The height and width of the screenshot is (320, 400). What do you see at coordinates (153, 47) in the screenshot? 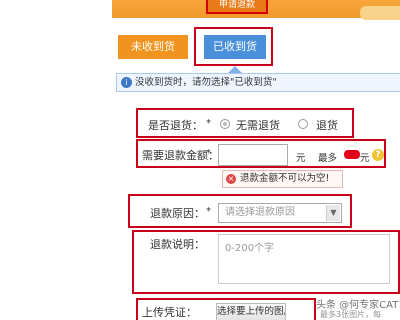
I see `tab-not-received: 未收到货` at bounding box center [153, 47].